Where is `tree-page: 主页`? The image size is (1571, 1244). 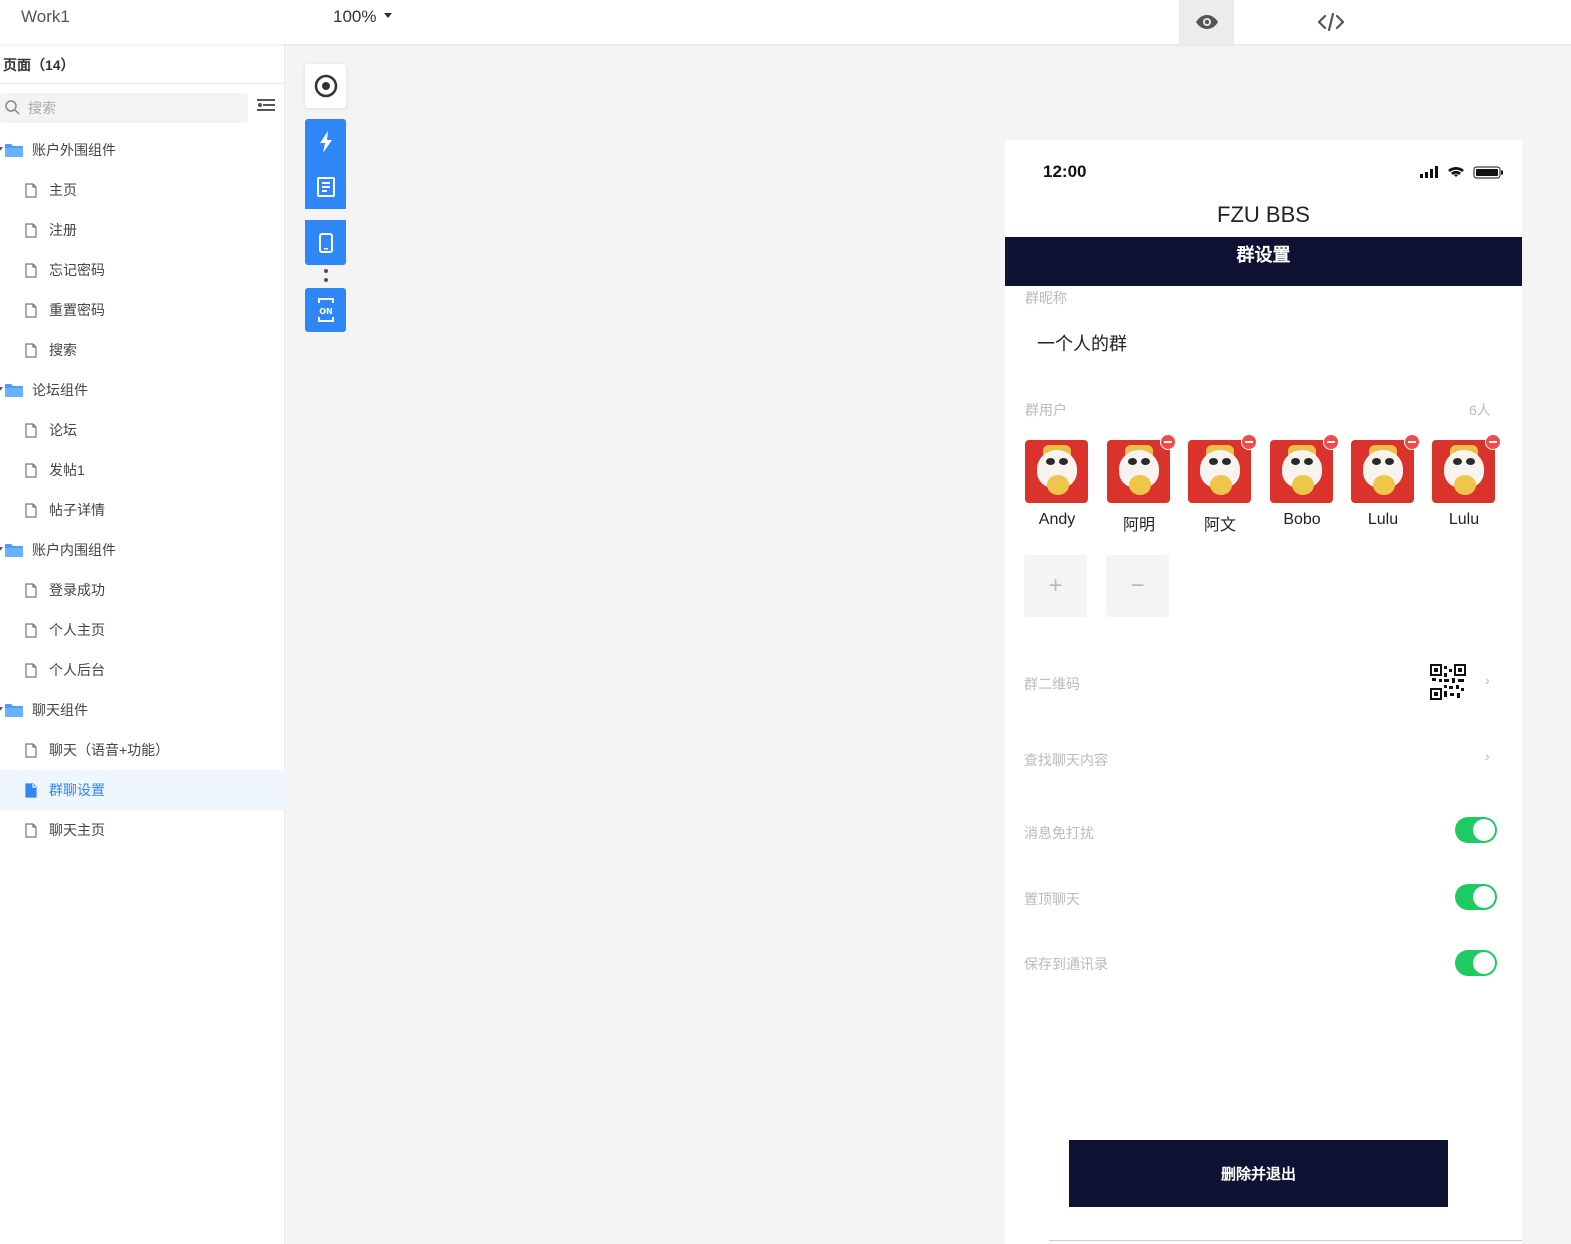
tree-page: 主页 is located at coordinates (142, 190).